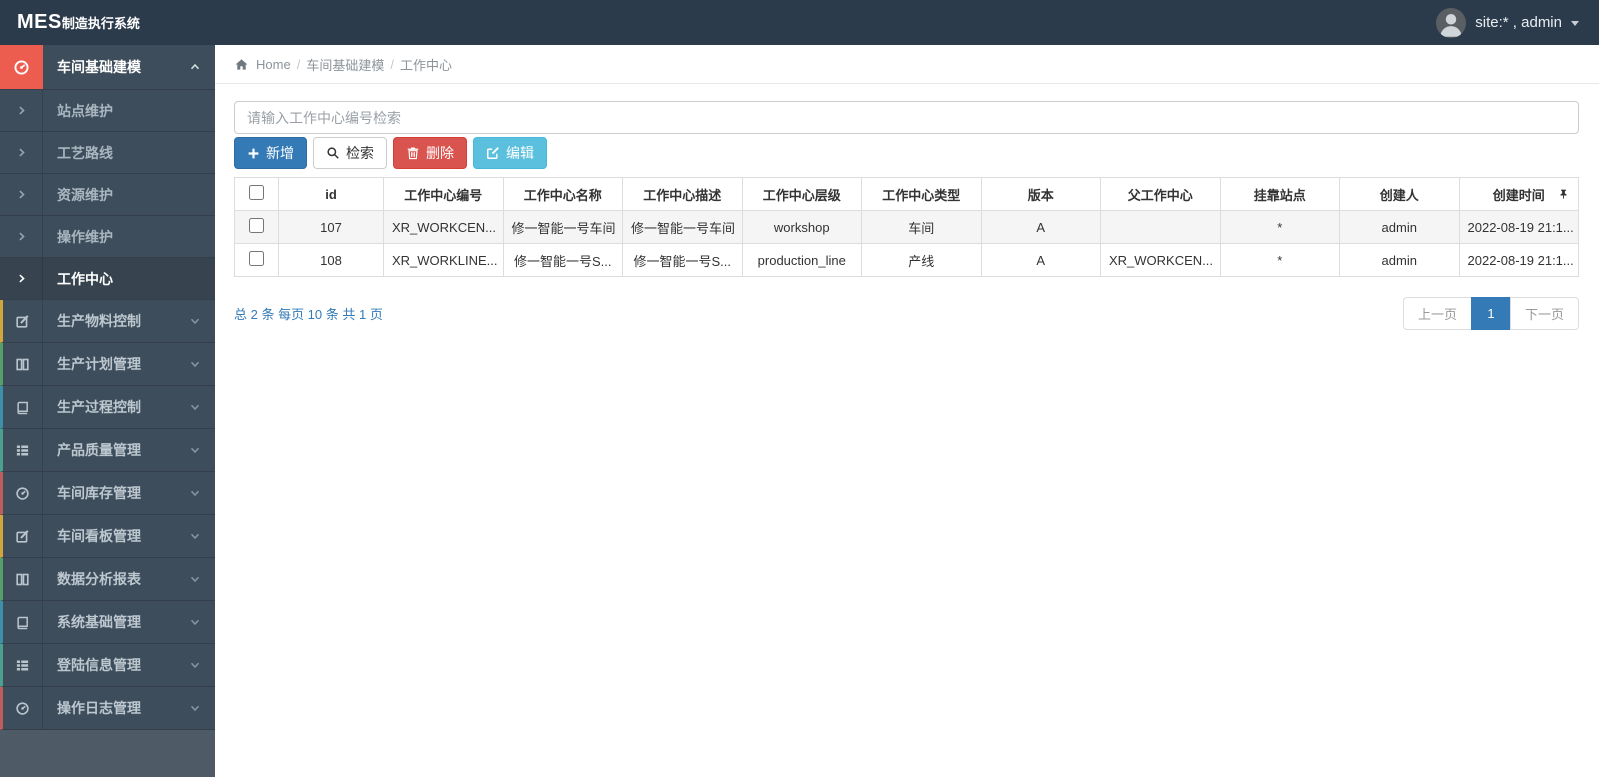 The height and width of the screenshot is (777, 1599). I want to click on cell-level: production_line, so click(801, 260).